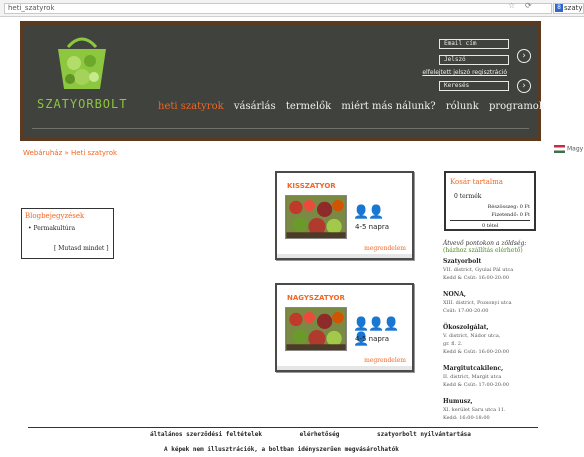 Image resolution: width=584 pixels, height=457 pixels. Describe the element at coordinates (462, 106) in the screenshot. I see `nav-item-rolunk: rólunk` at that location.